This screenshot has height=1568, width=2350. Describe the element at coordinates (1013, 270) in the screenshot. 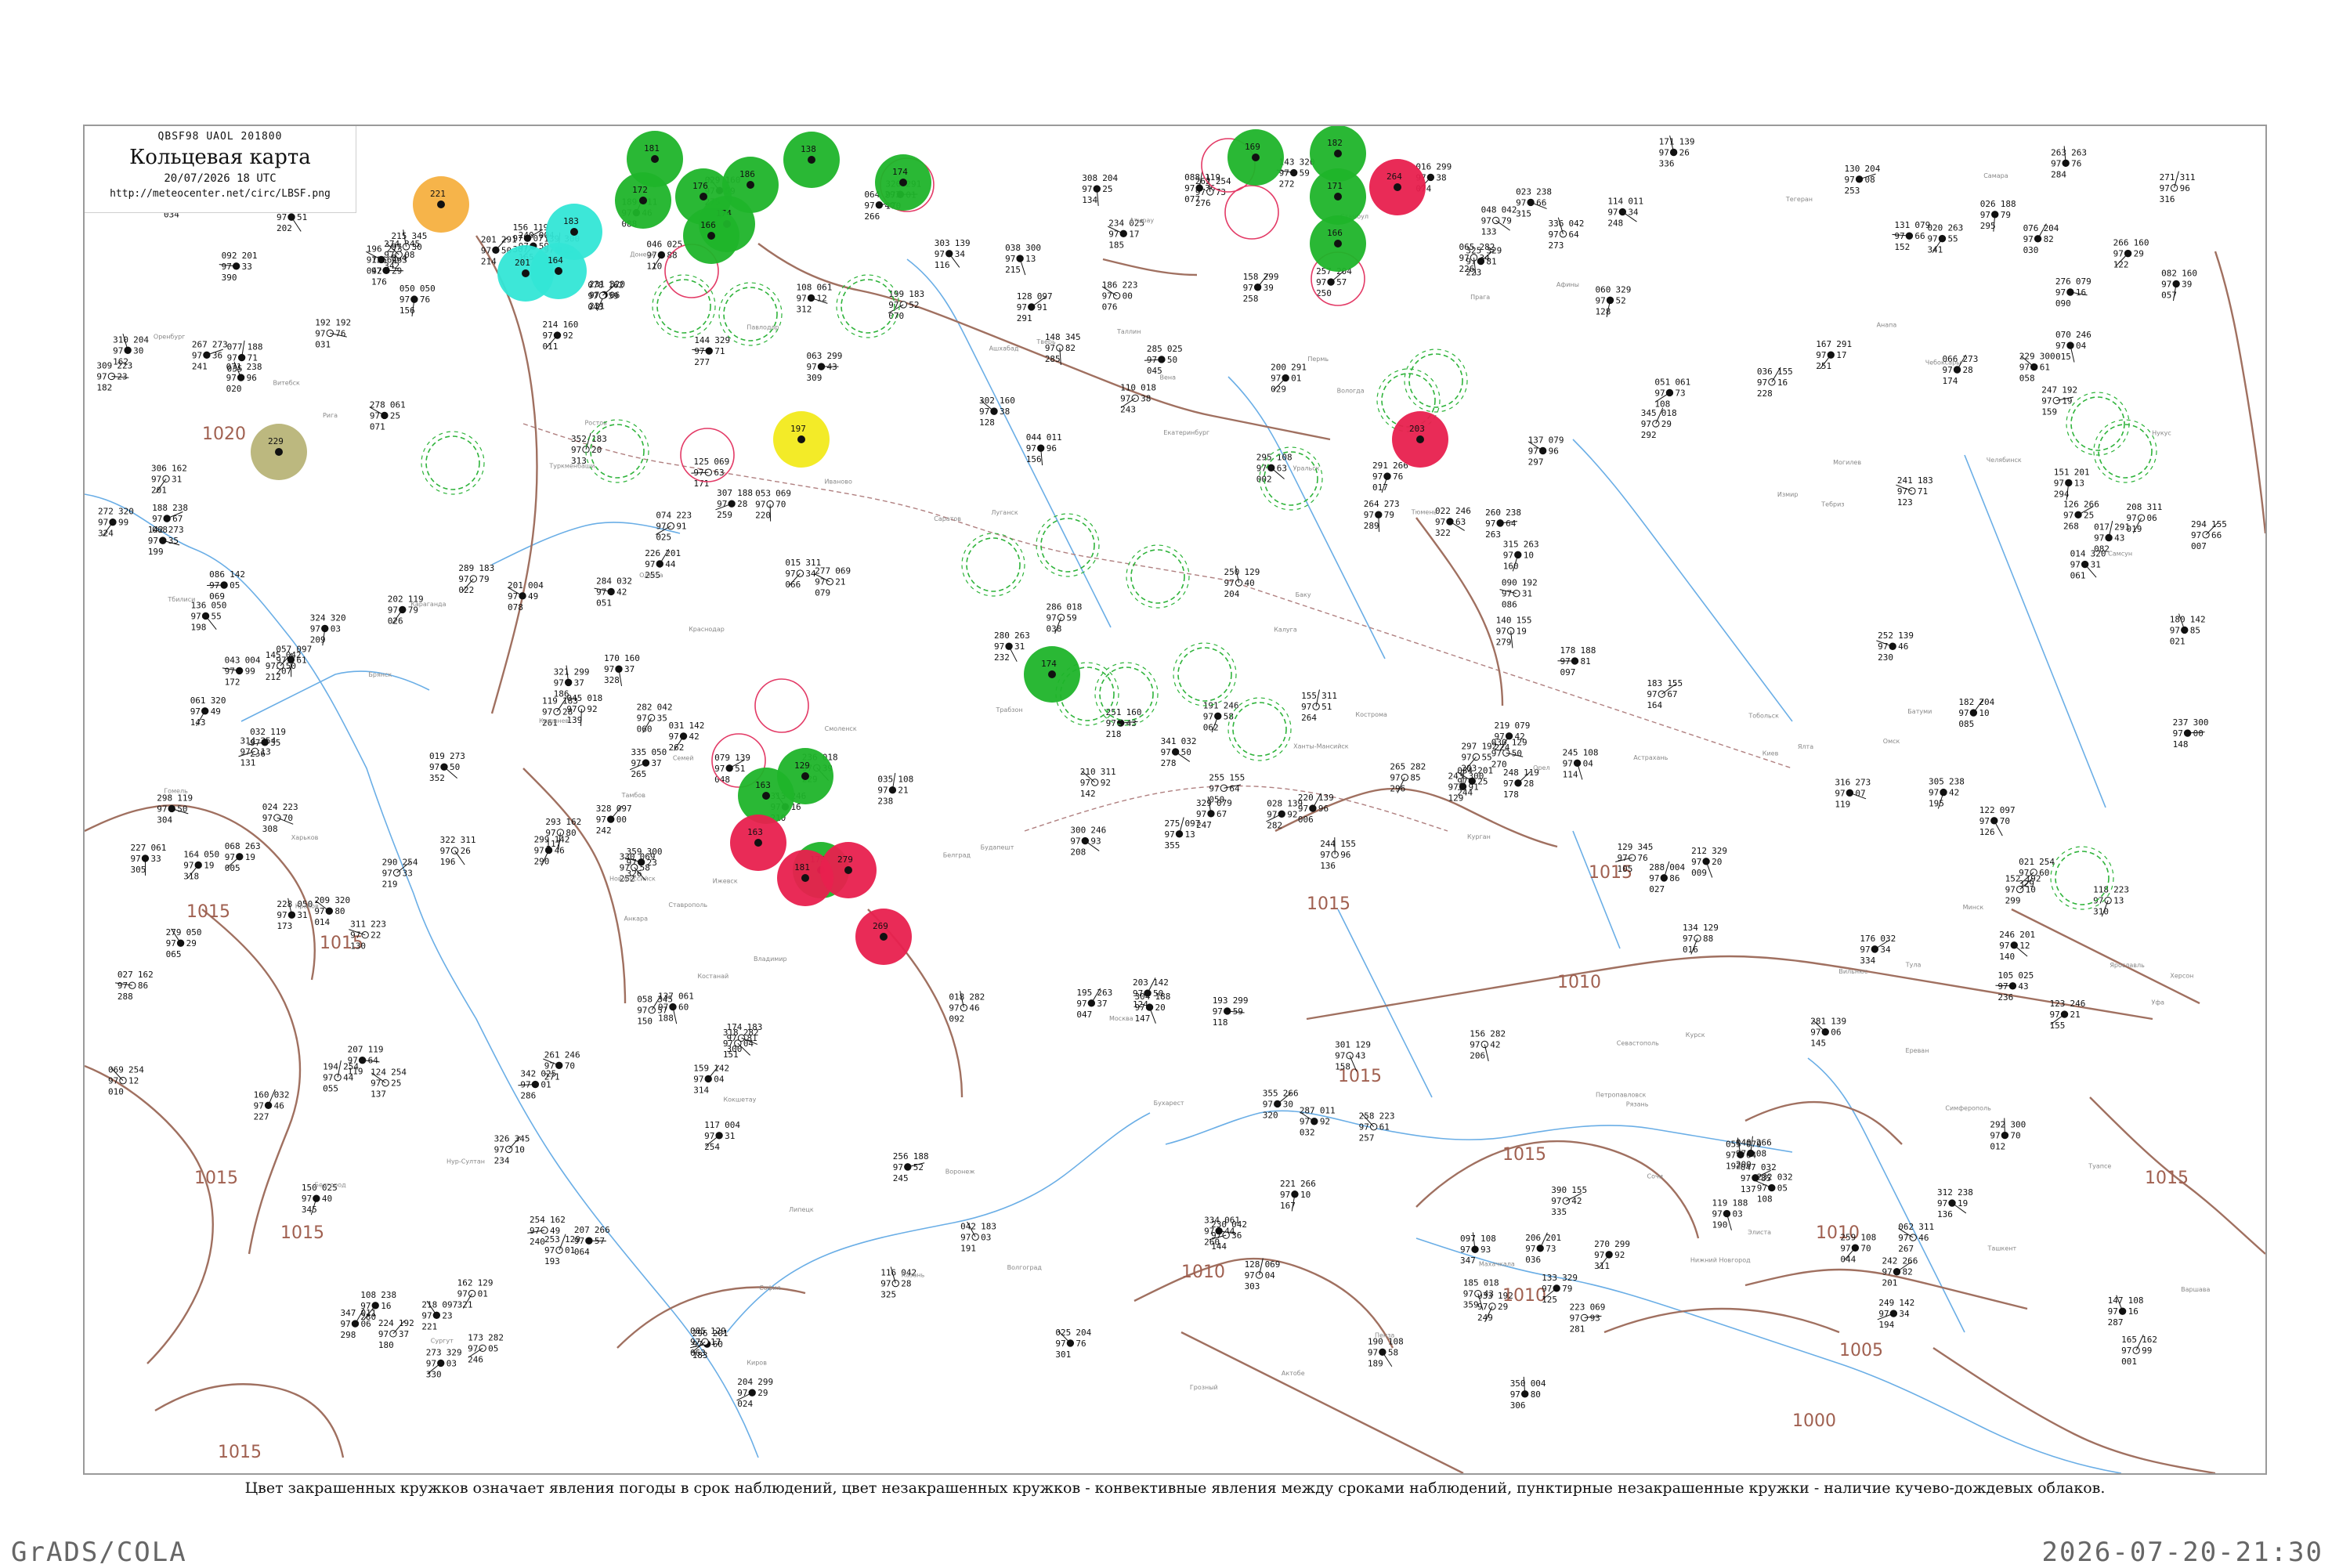

I see `station-visibility: 215` at that location.